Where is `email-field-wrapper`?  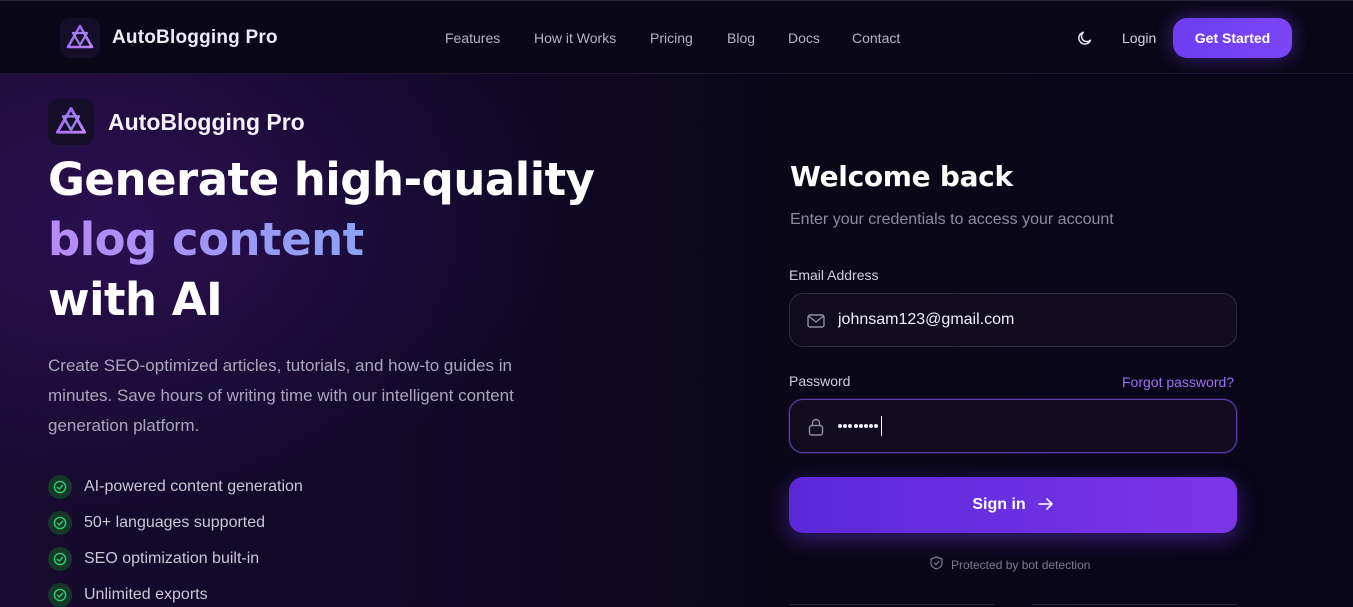 email-field-wrapper is located at coordinates (1013, 320).